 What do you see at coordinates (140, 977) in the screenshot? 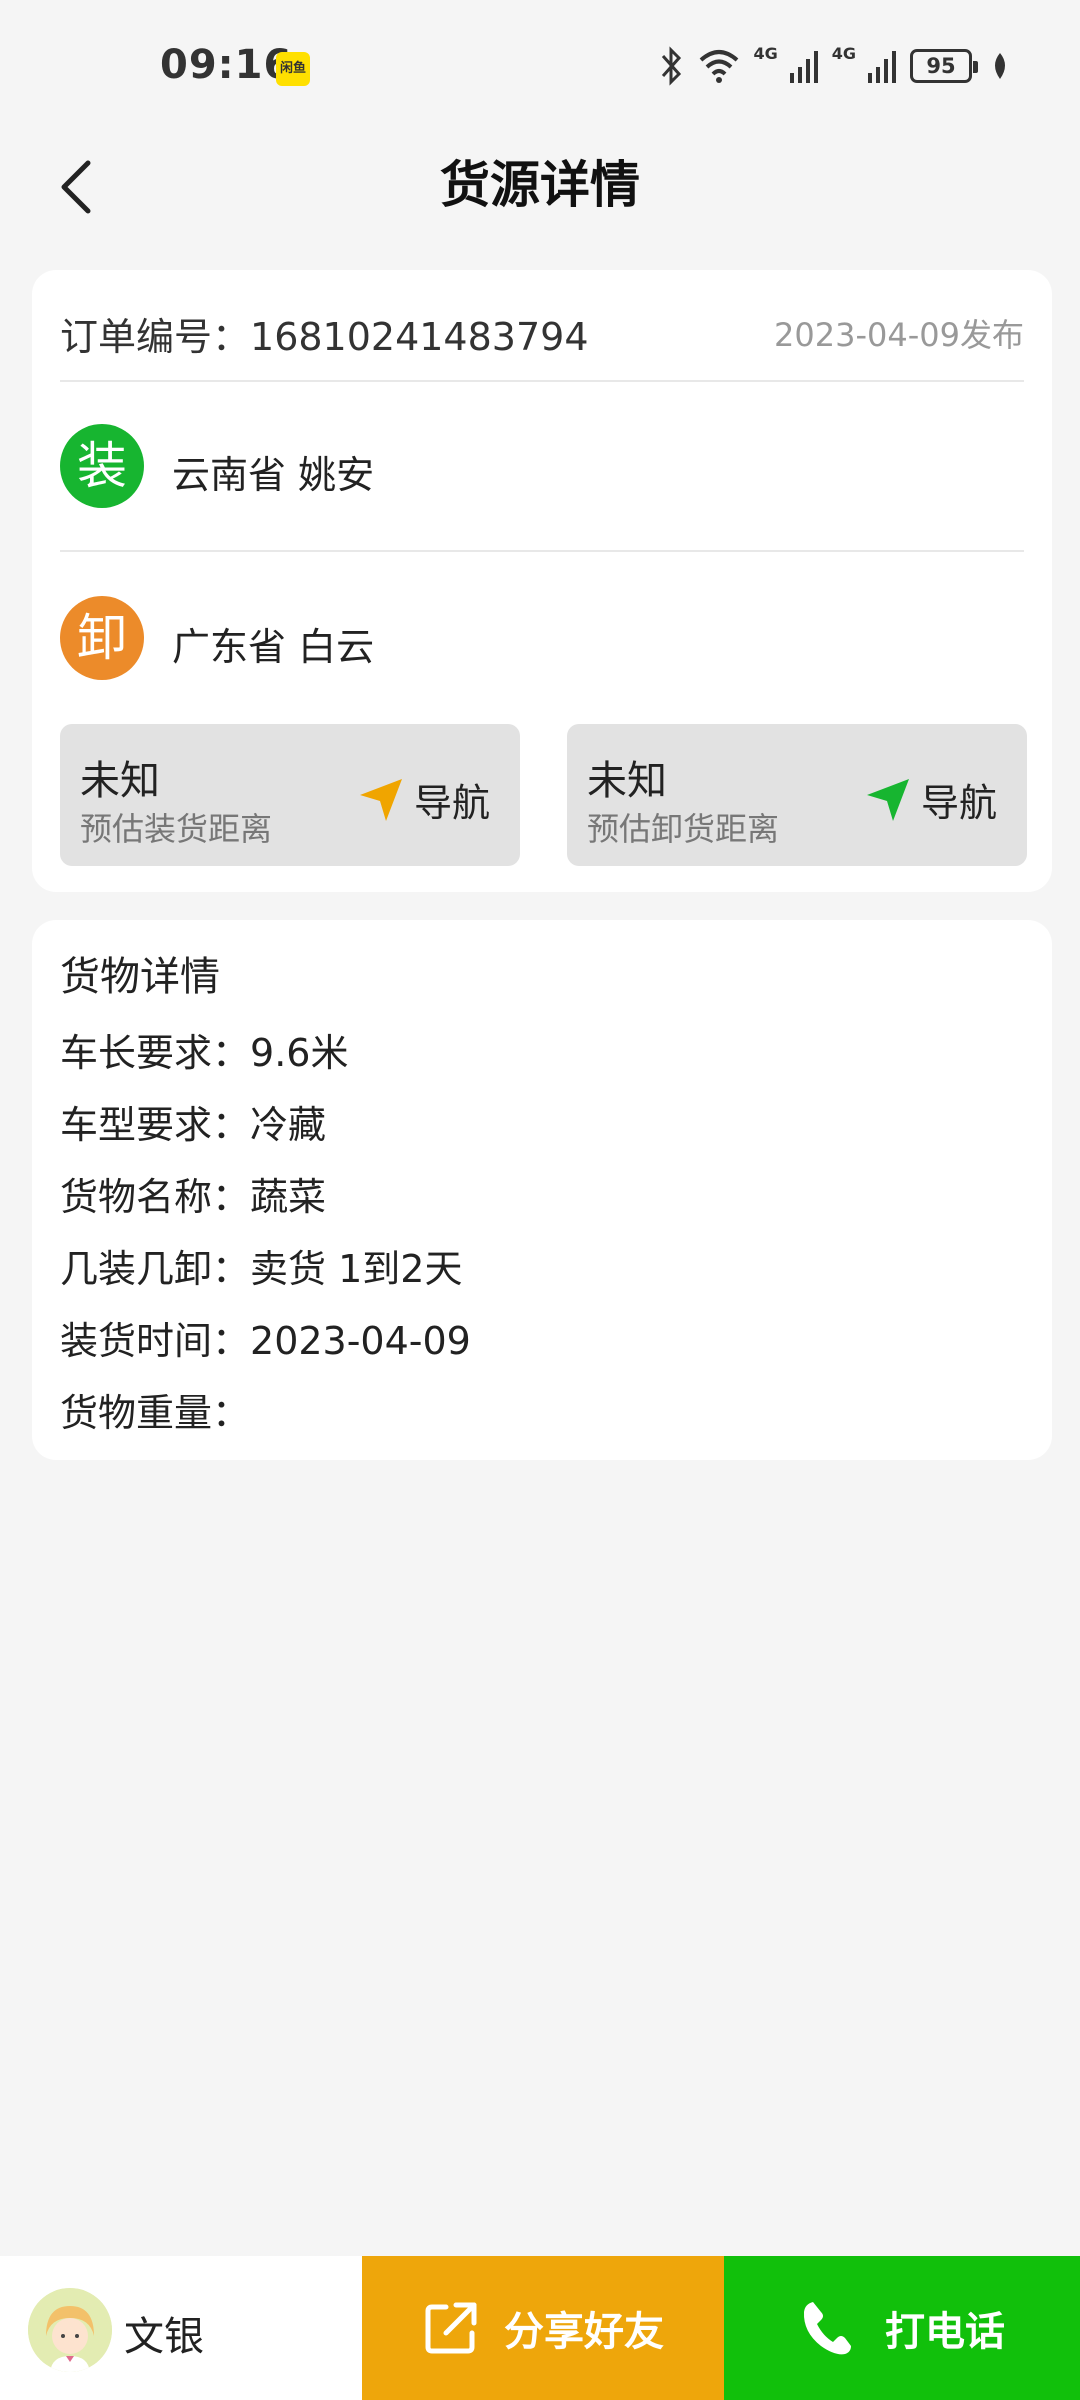
I see `goods-detail-title: 货物详情` at bounding box center [140, 977].